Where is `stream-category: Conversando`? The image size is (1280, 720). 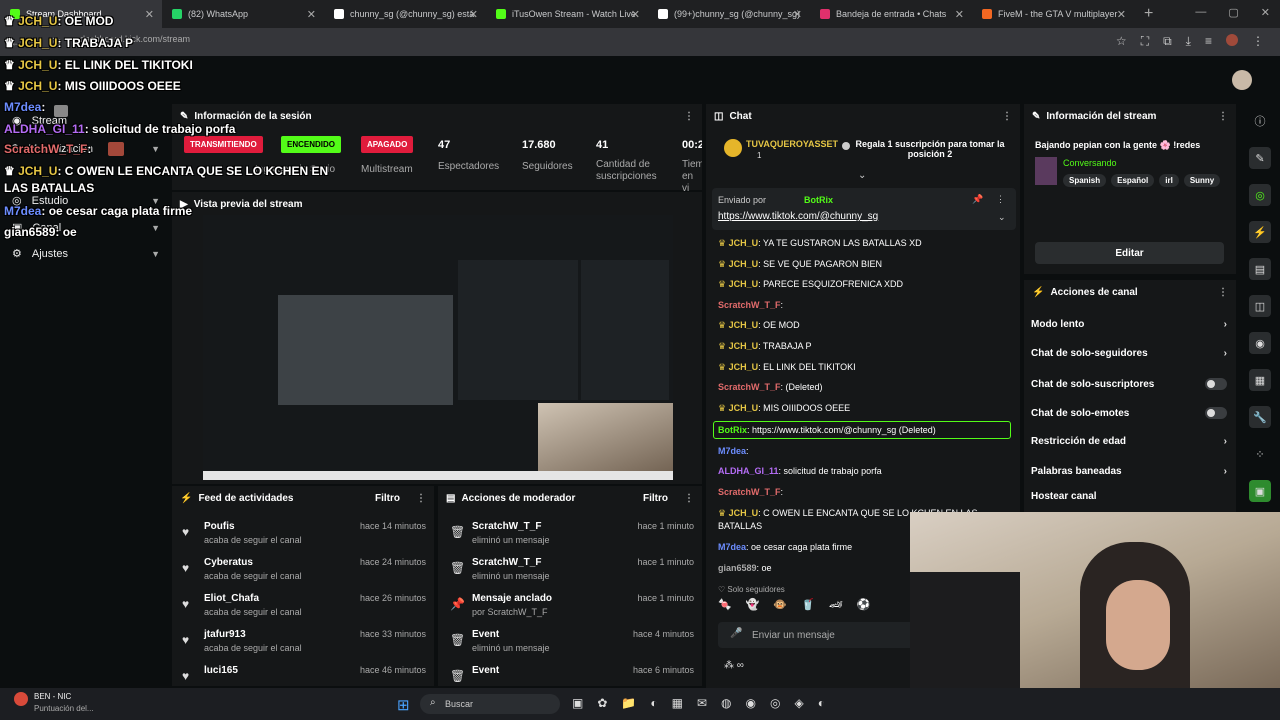
stream-category: Conversando is located at coordinates (1090, 163).